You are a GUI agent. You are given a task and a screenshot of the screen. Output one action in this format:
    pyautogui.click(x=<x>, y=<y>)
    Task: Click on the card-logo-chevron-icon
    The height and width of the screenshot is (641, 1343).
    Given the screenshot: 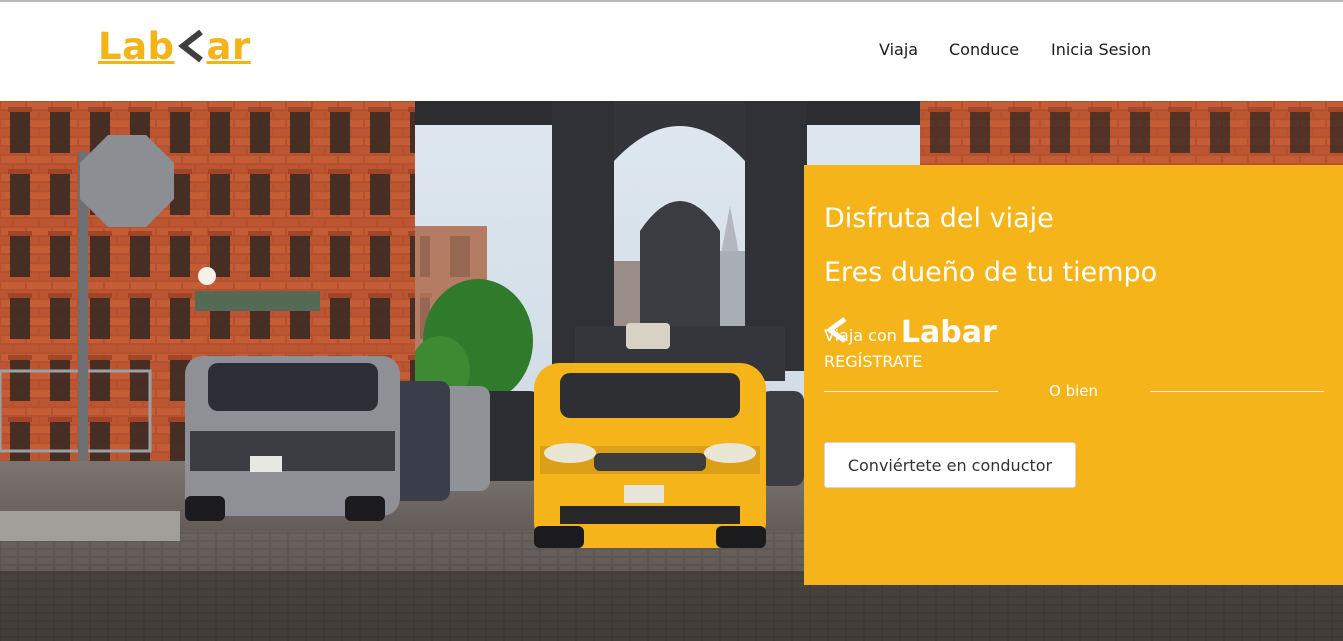 What is the action you would take?
    pyautogui.click(x=836, y=330)
    